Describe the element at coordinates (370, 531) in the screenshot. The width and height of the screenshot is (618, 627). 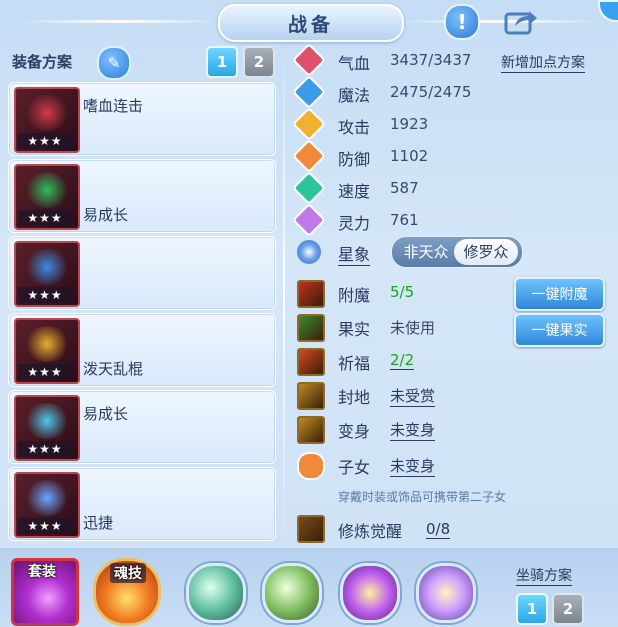
I see `awaken-label: 修炼觉醒` at that location.